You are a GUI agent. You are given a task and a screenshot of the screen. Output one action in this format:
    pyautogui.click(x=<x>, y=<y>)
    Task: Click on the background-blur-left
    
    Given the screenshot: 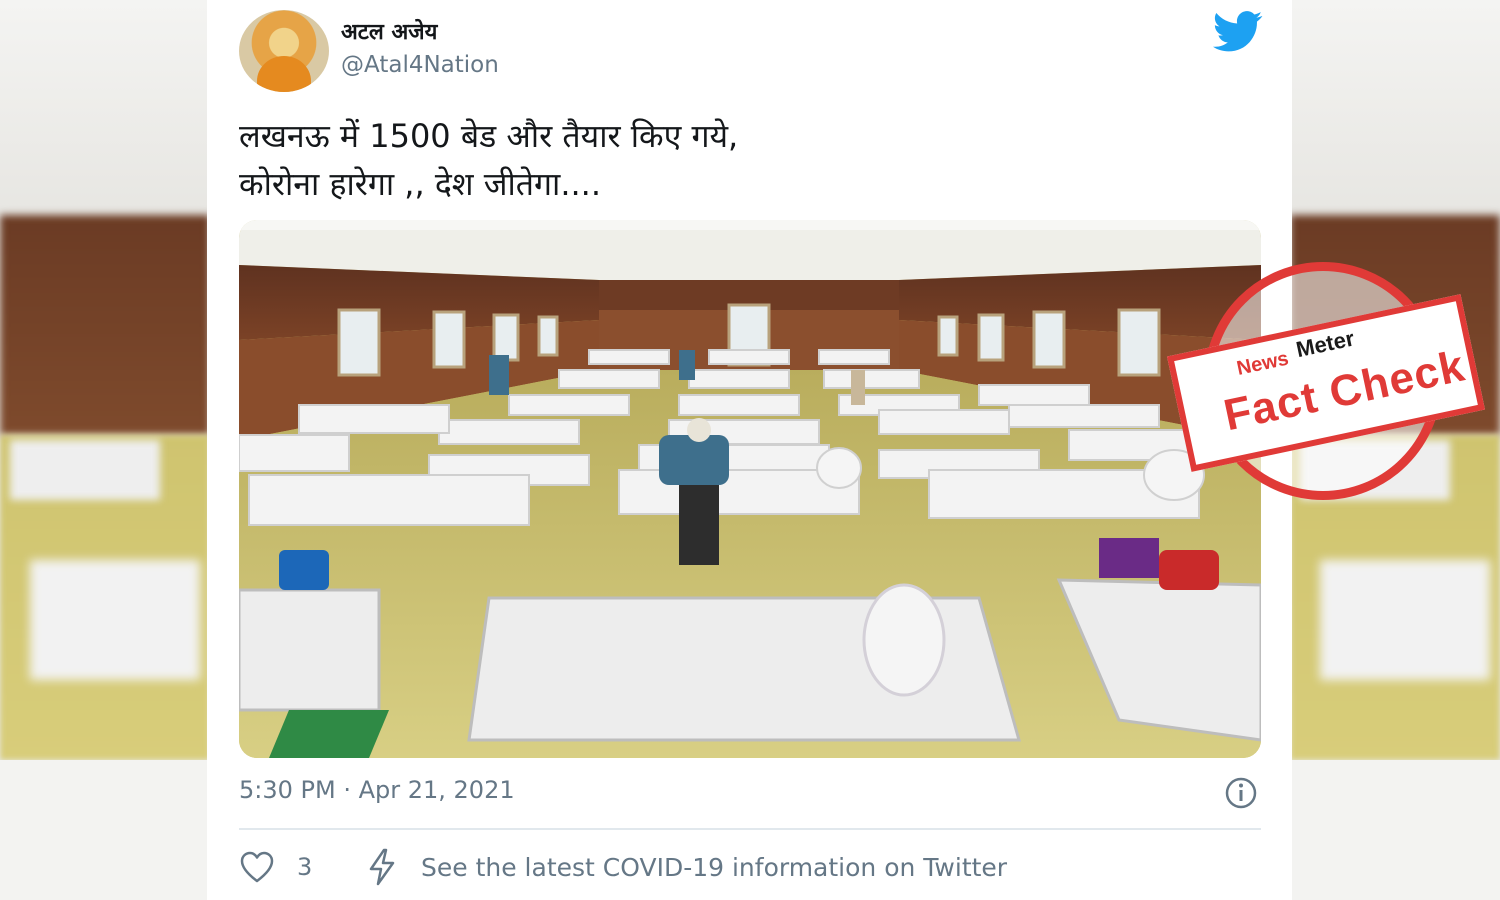 What is the action you would take?
    pyautogui.click(x=105, y=450)
    